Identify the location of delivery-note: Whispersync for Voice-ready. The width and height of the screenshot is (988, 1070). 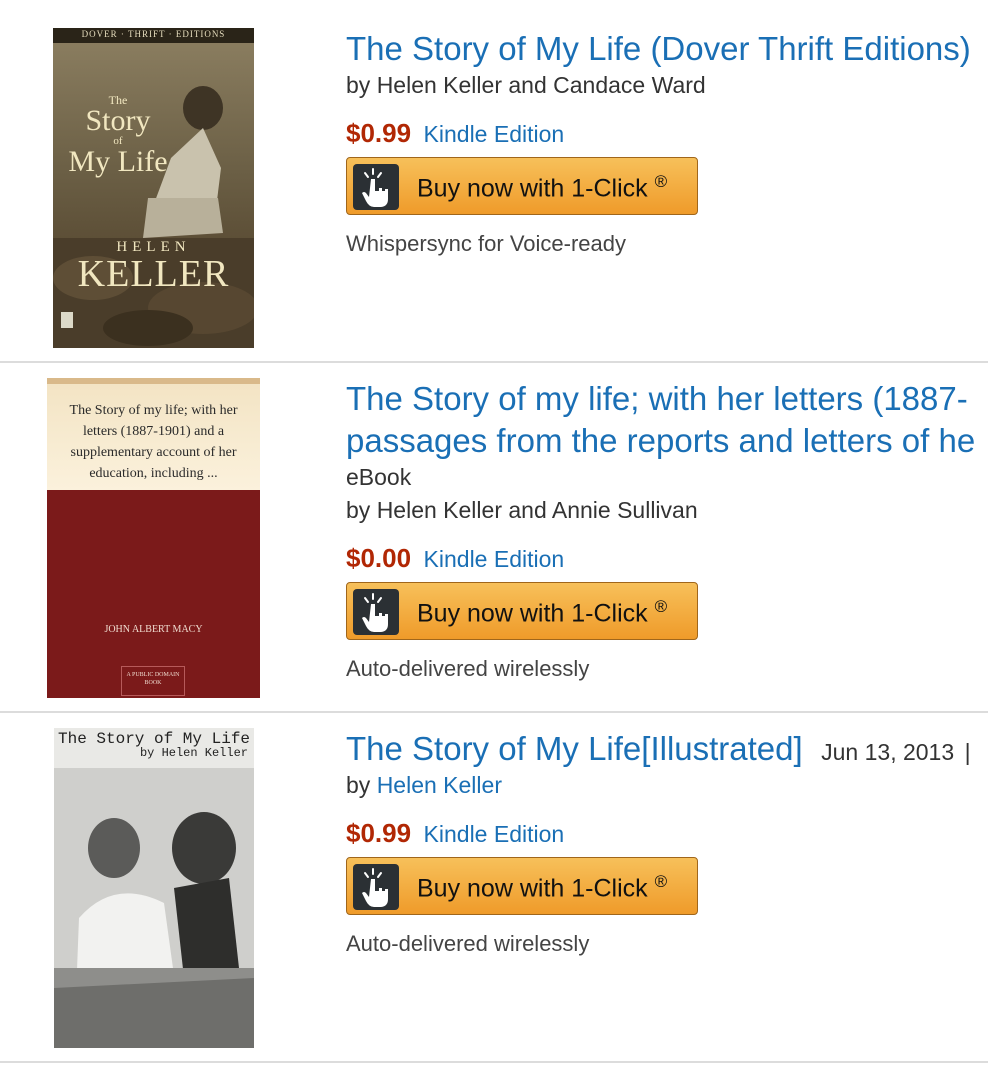
(486, 243).